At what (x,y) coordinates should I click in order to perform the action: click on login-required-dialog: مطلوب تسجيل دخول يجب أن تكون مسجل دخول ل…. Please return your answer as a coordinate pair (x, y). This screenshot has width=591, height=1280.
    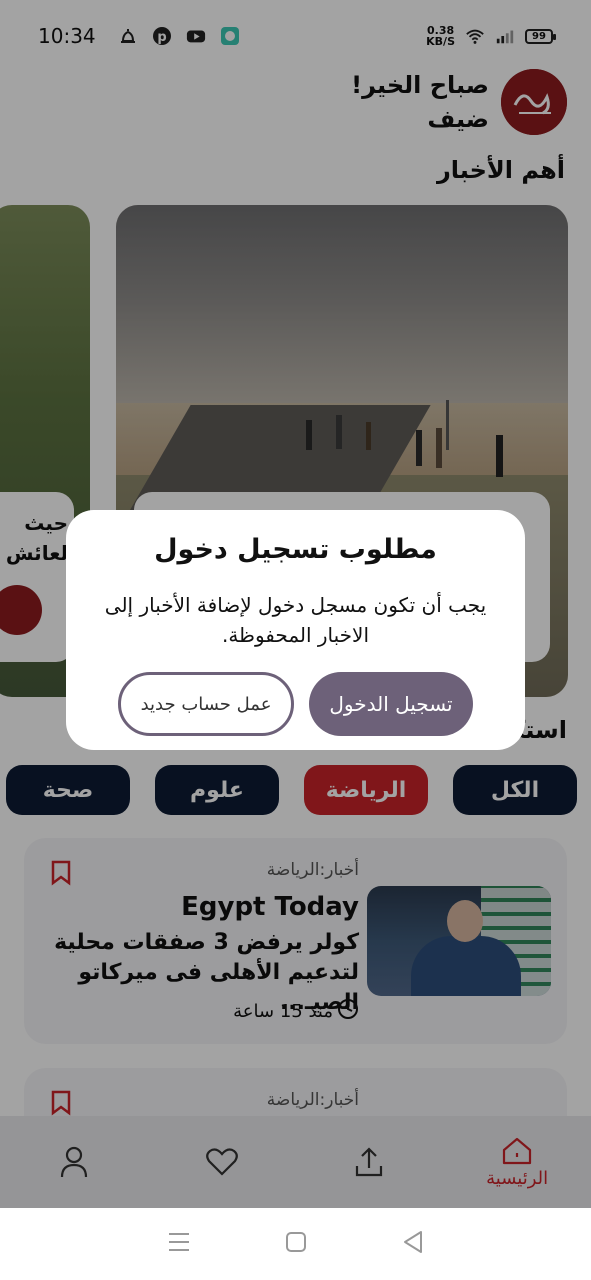
    Looking at the image, I should click on (295, 630).